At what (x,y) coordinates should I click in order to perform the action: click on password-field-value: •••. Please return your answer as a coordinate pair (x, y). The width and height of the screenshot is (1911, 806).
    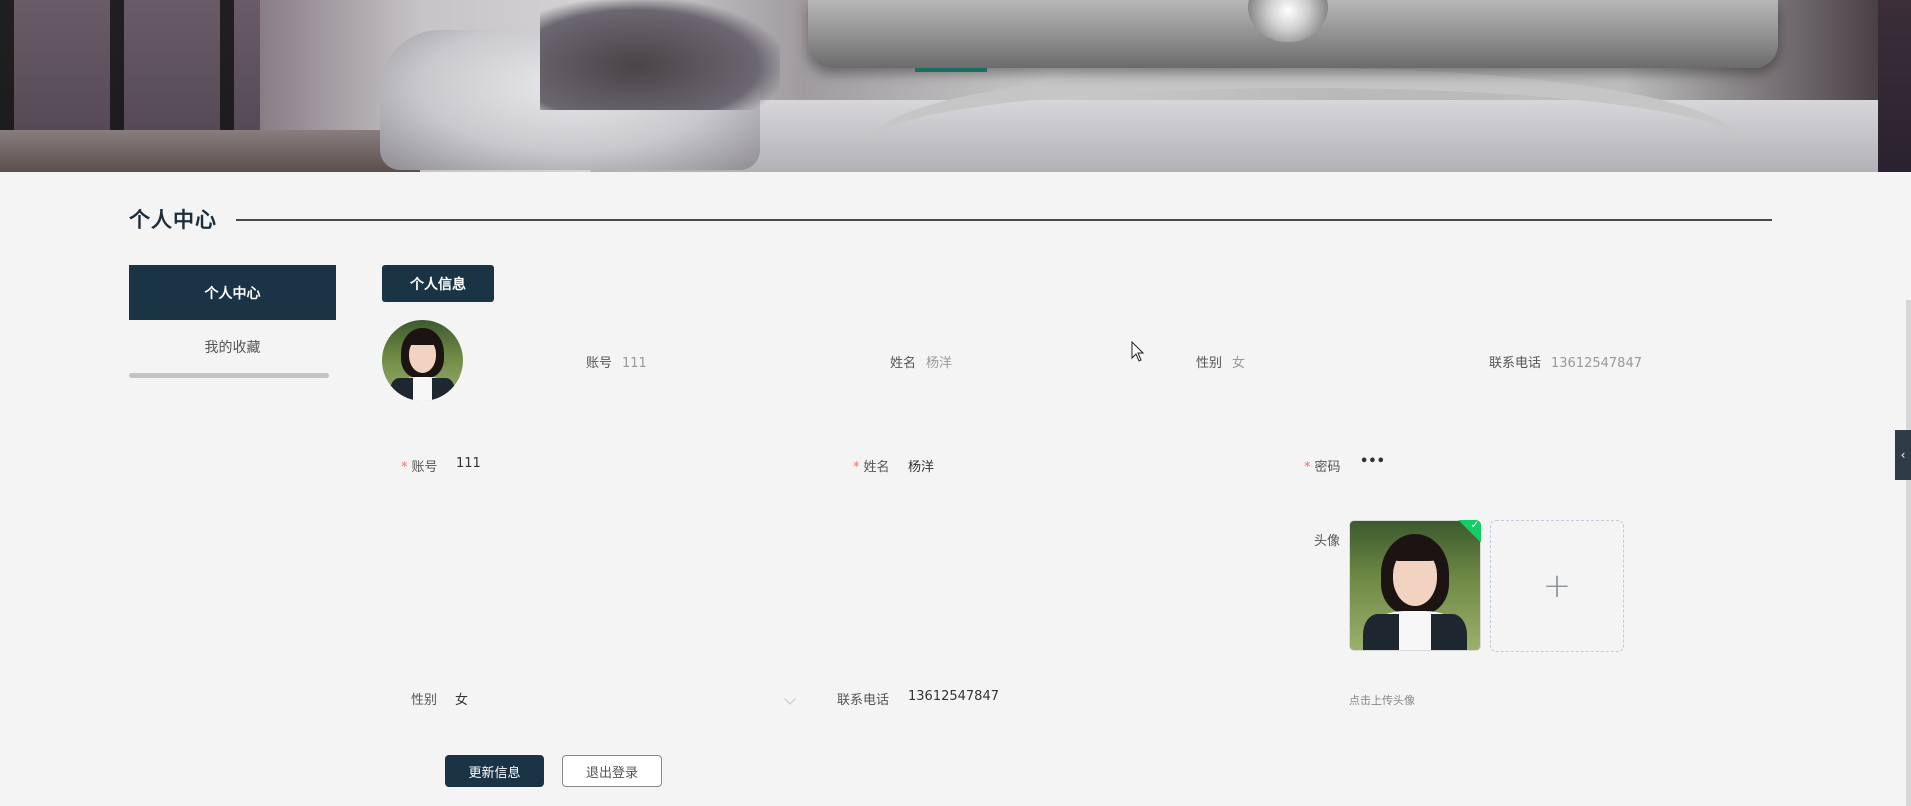
    Looking at the image, I should click on (1372, 461).